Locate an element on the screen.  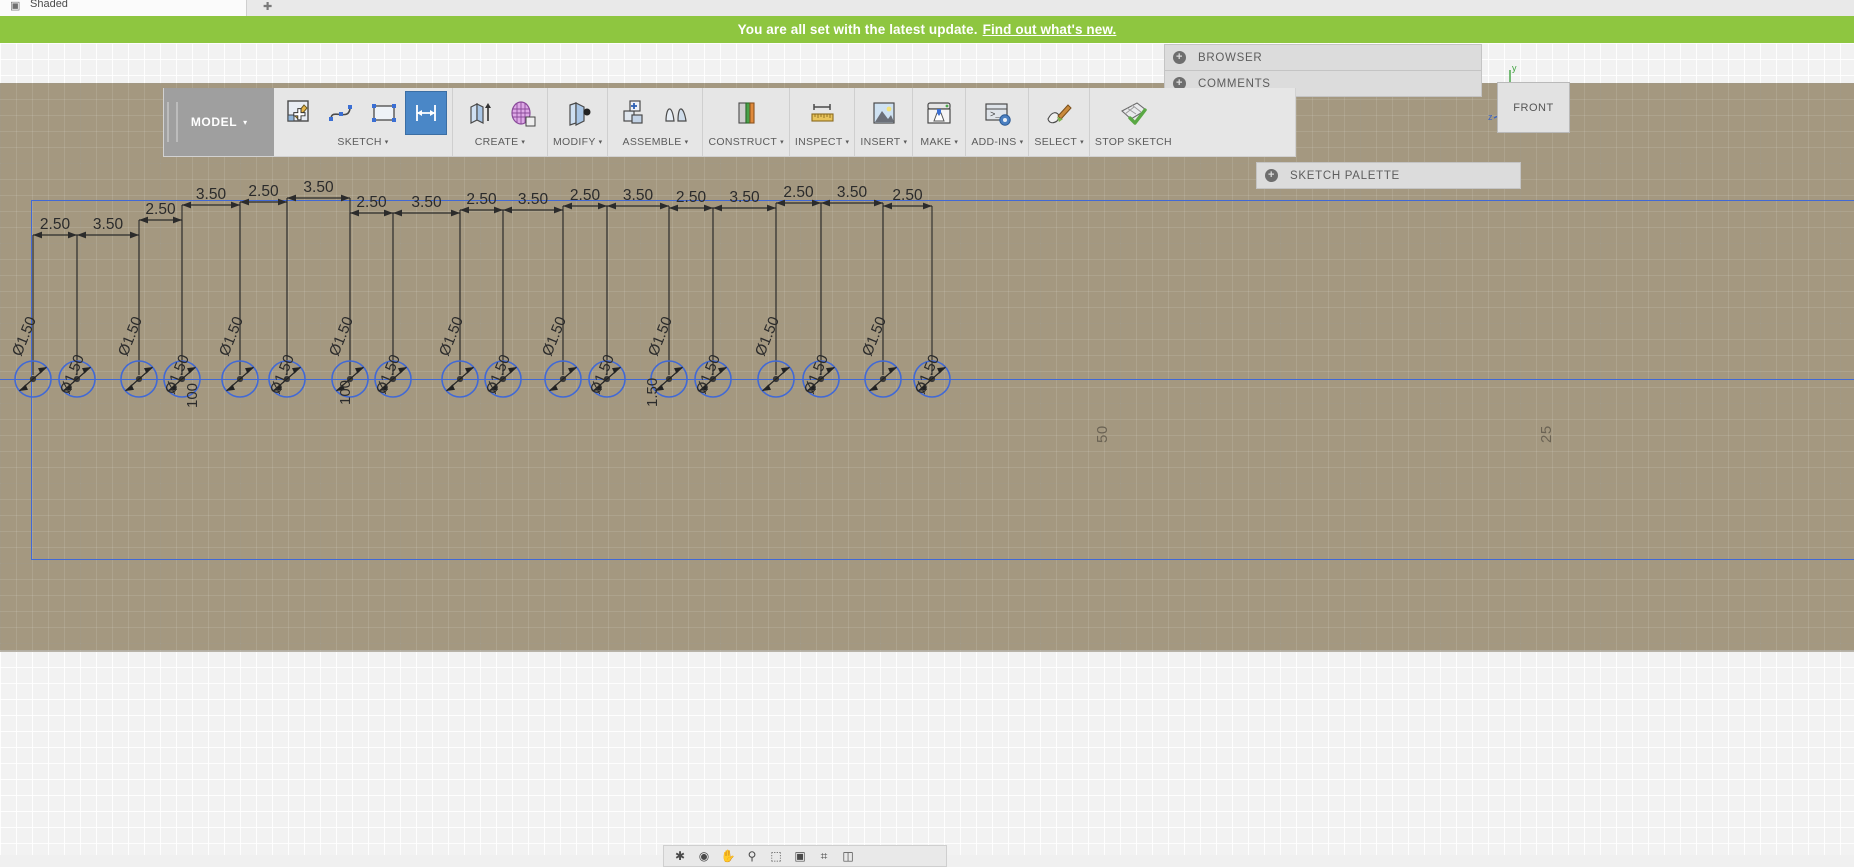
dimension-icon is located at coordinates (426, 113).